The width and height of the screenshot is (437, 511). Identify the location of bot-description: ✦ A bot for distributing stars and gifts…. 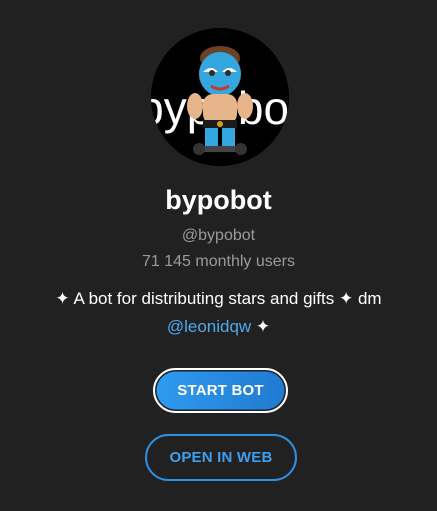
(218, 313).